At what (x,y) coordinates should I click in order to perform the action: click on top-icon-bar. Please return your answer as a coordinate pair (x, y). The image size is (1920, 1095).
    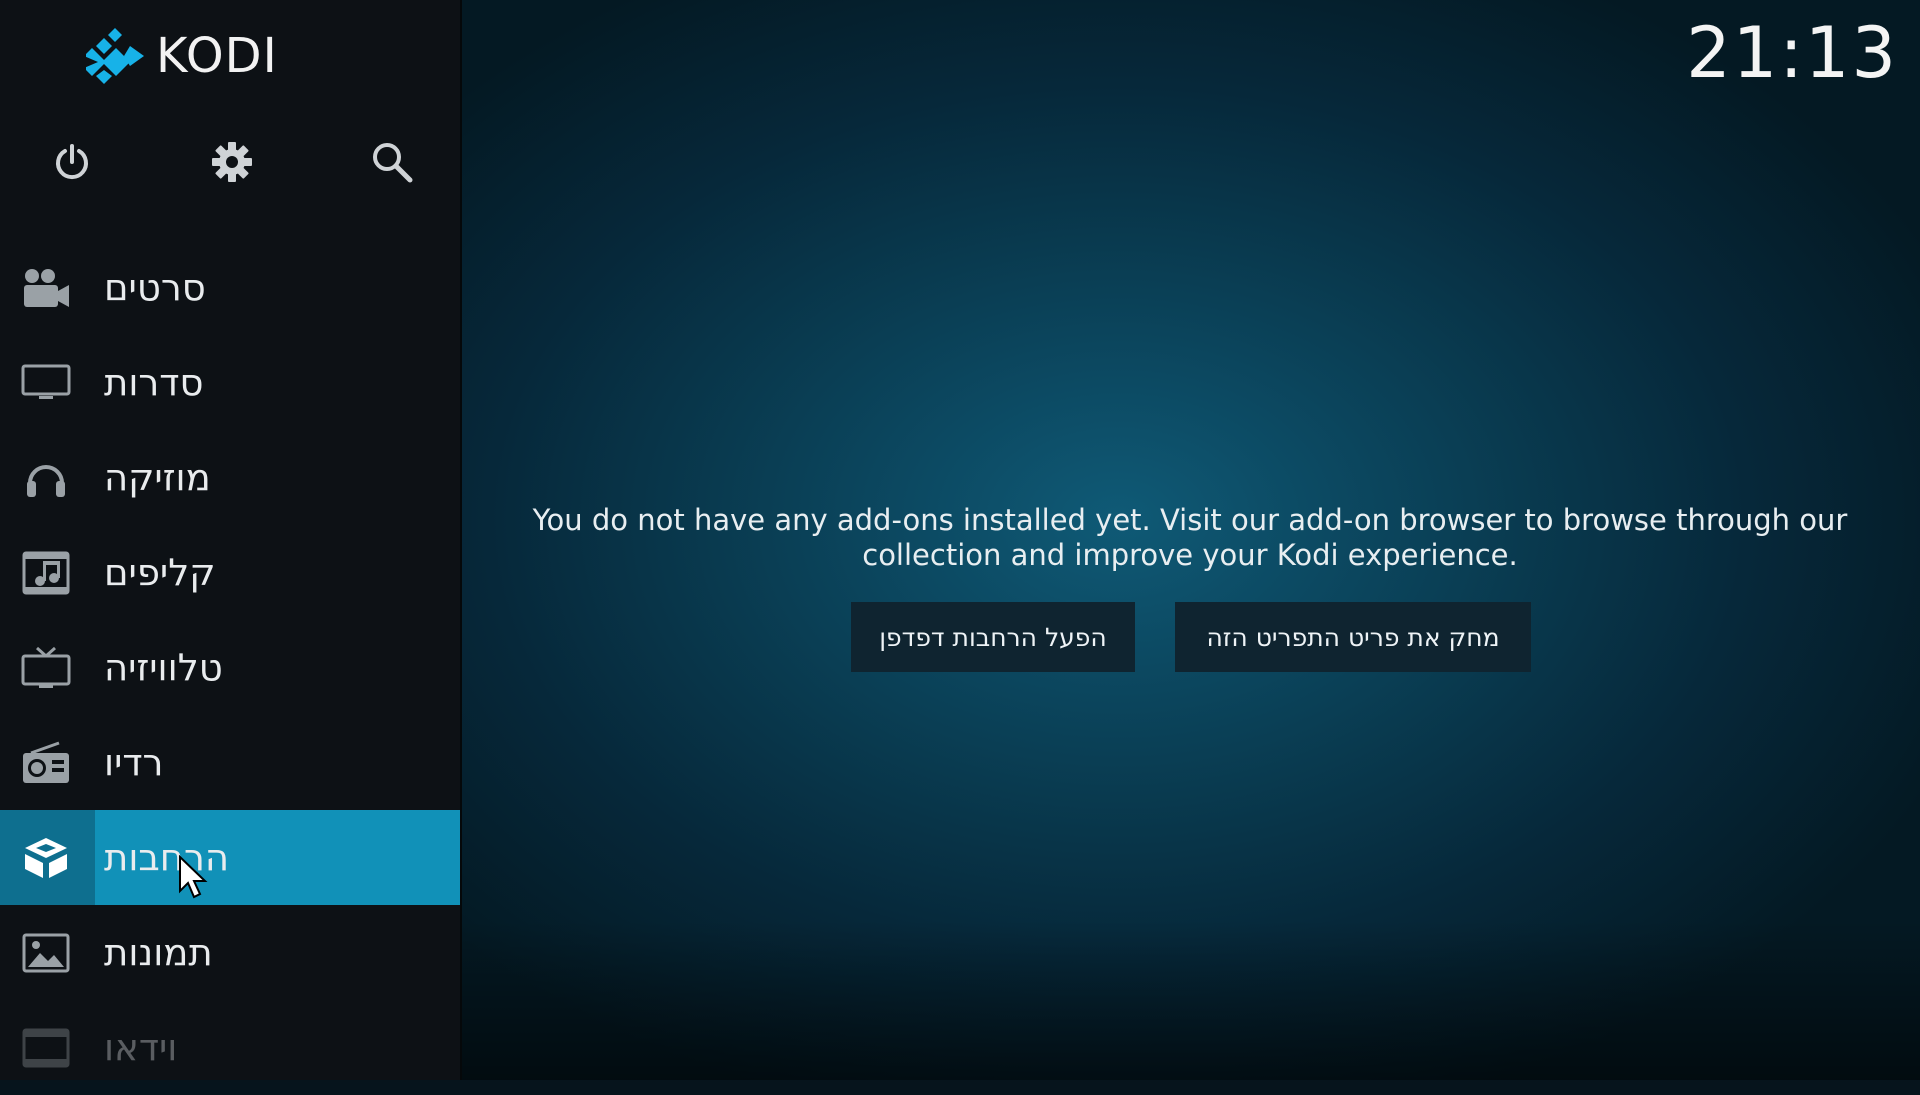
    Looking at the image, I should click on (231, 162).